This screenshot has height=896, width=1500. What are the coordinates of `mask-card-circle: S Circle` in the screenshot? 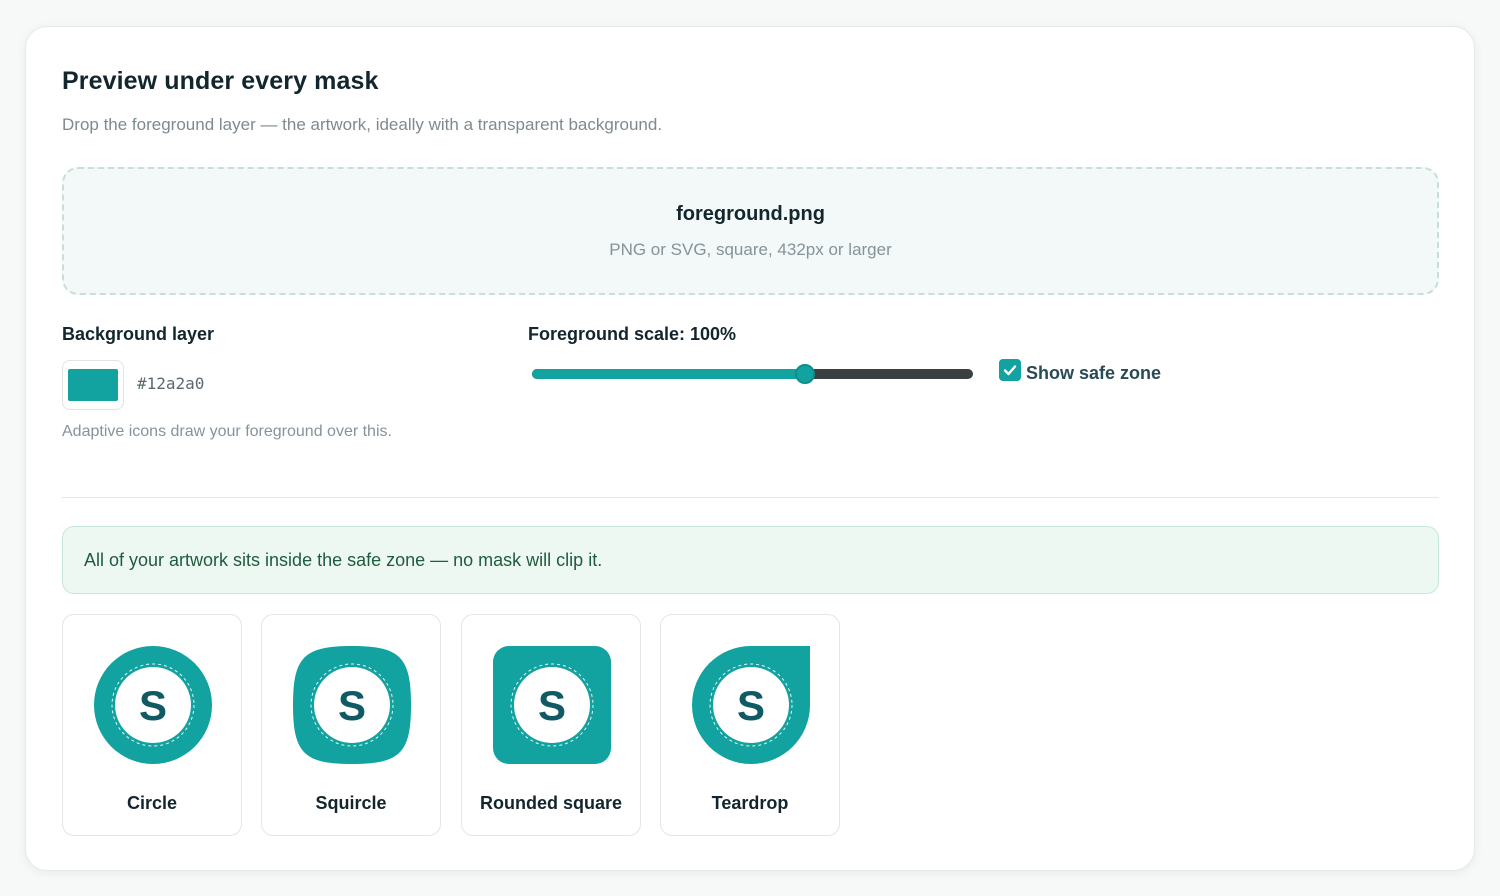 It's located at (152, 725).